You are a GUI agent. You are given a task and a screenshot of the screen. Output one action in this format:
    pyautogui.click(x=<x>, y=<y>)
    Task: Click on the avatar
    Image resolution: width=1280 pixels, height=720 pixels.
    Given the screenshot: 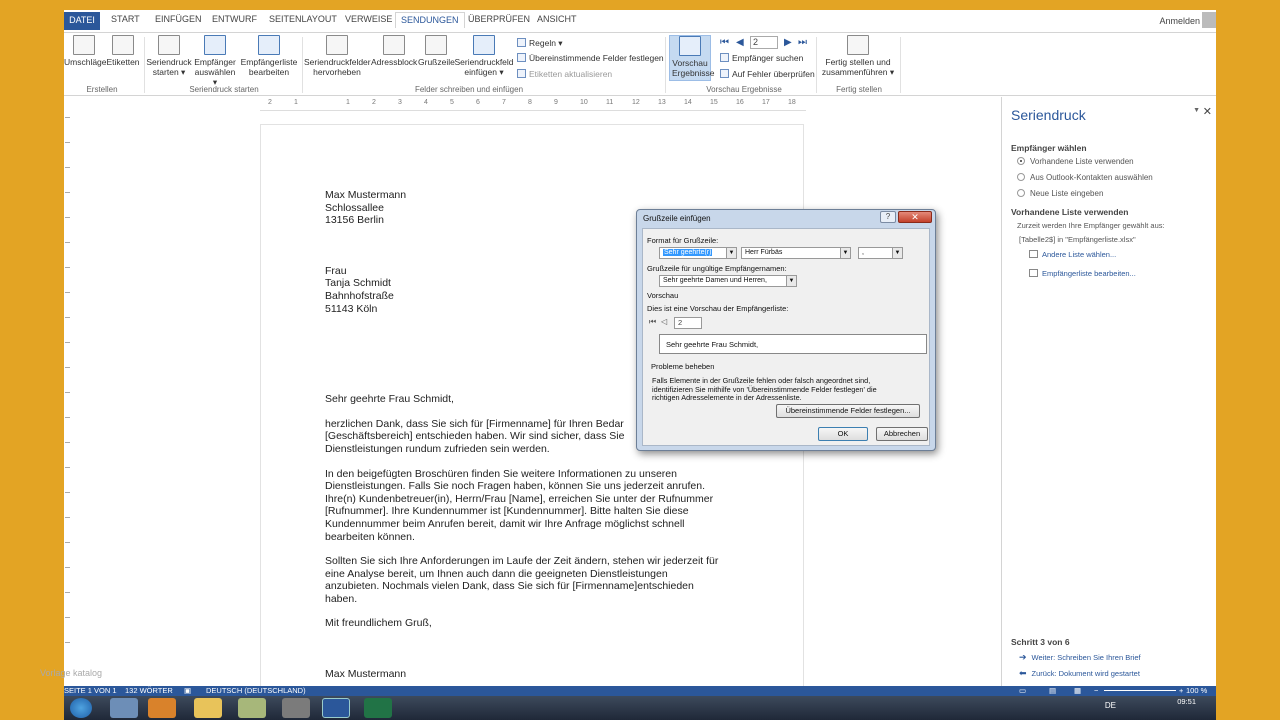 What is the action you would take?
    pyautogui.click(x=1209, y=20)
    